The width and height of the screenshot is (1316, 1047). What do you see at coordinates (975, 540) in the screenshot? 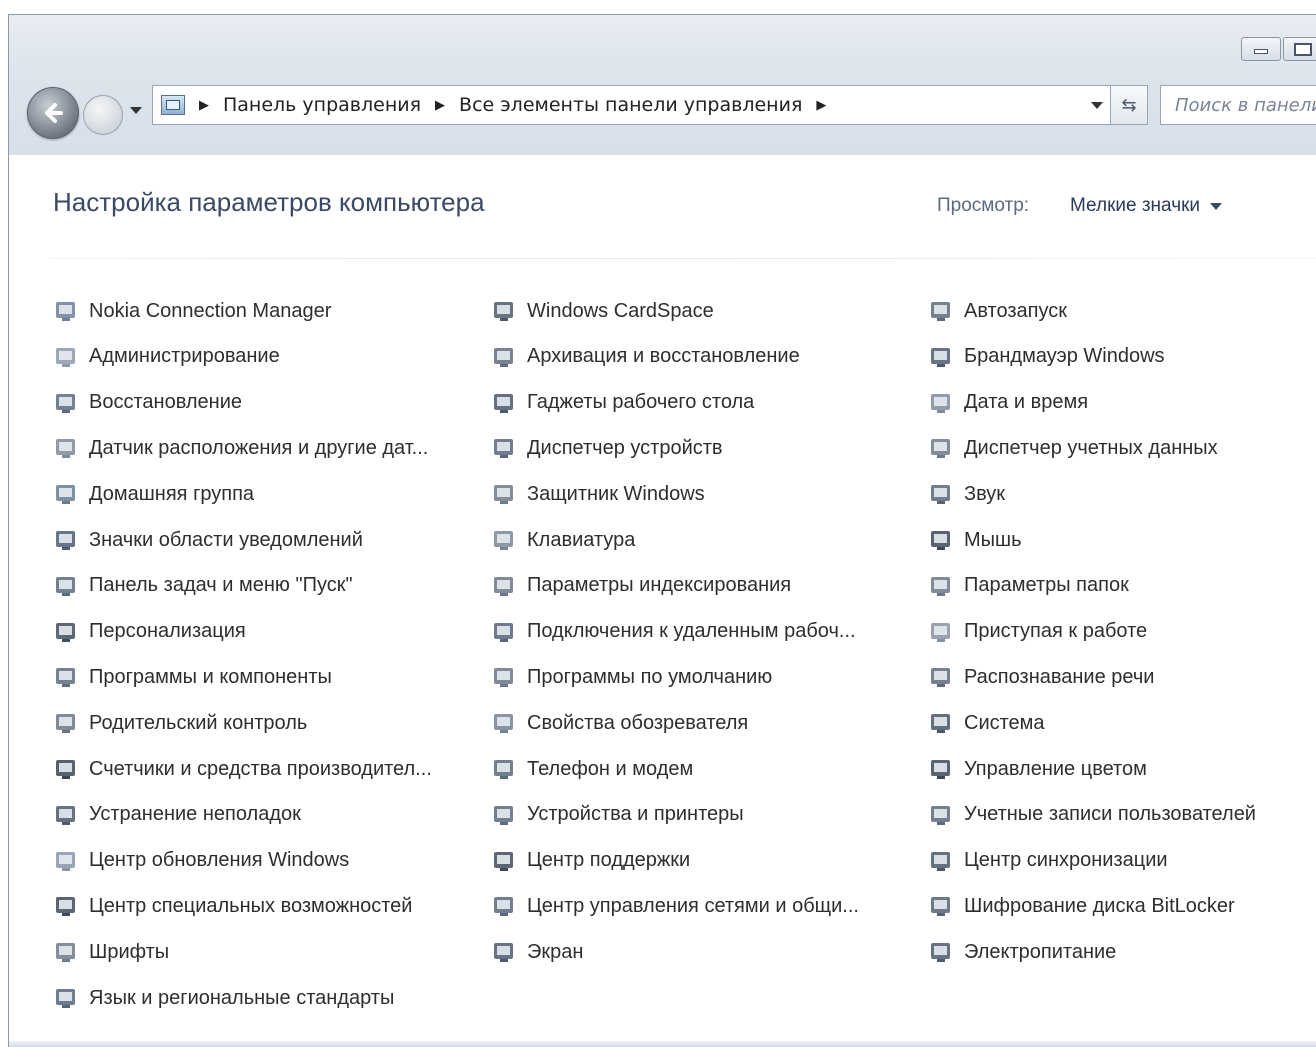
I see `control-panel-item: Мышь` at bounding box center [975, 540].